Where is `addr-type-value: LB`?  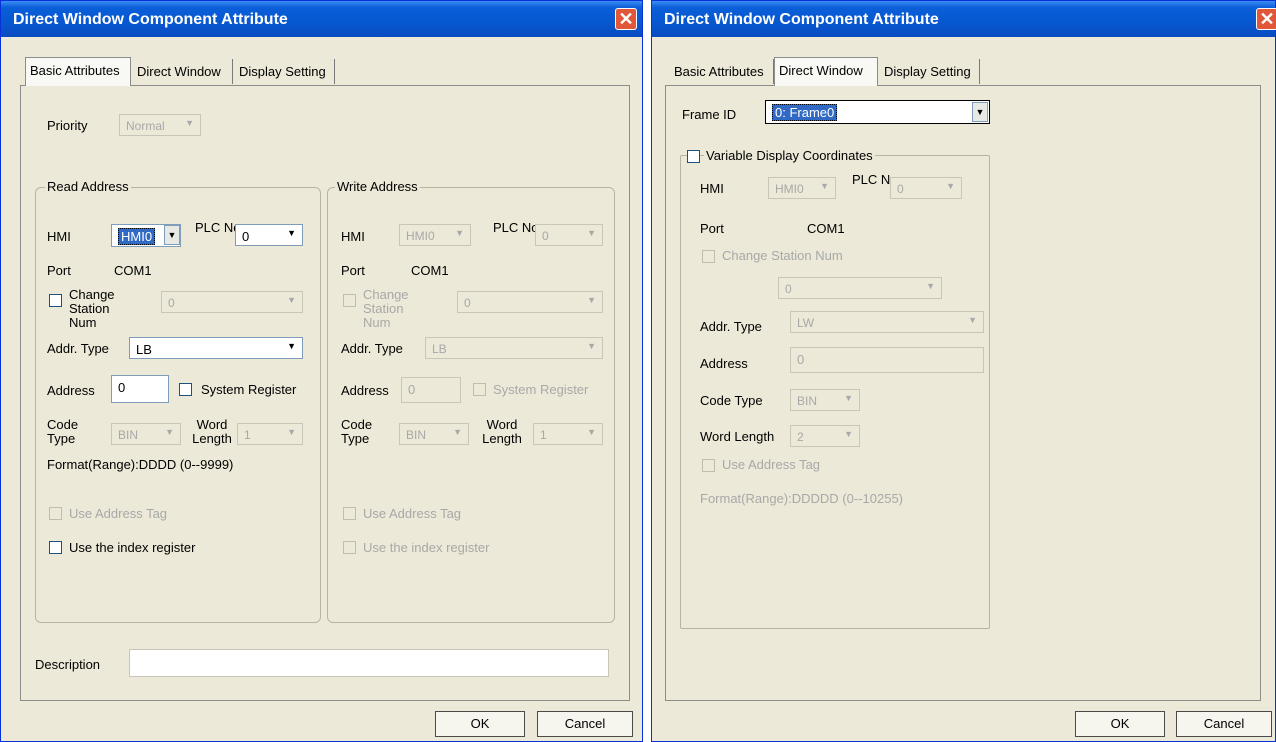 addr-type-value: LB is located at coordinates (144, 349).